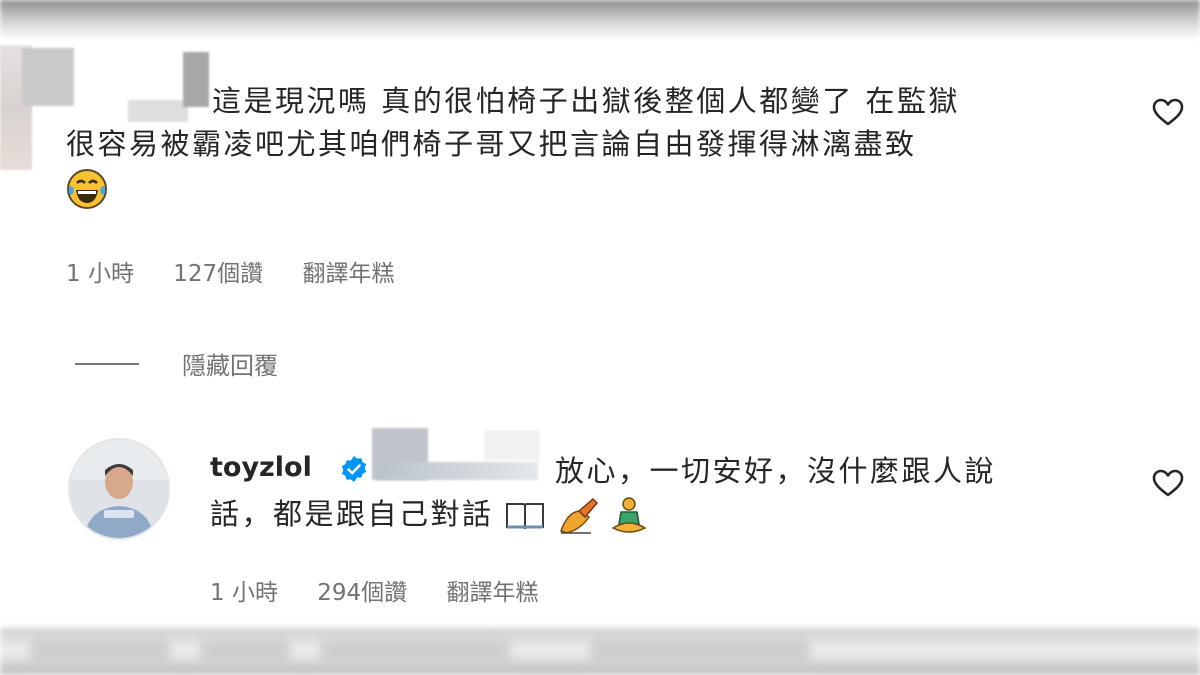 The image size is (1200, 675). I want to click on blurred-bottom-edge, so click(600, 651).